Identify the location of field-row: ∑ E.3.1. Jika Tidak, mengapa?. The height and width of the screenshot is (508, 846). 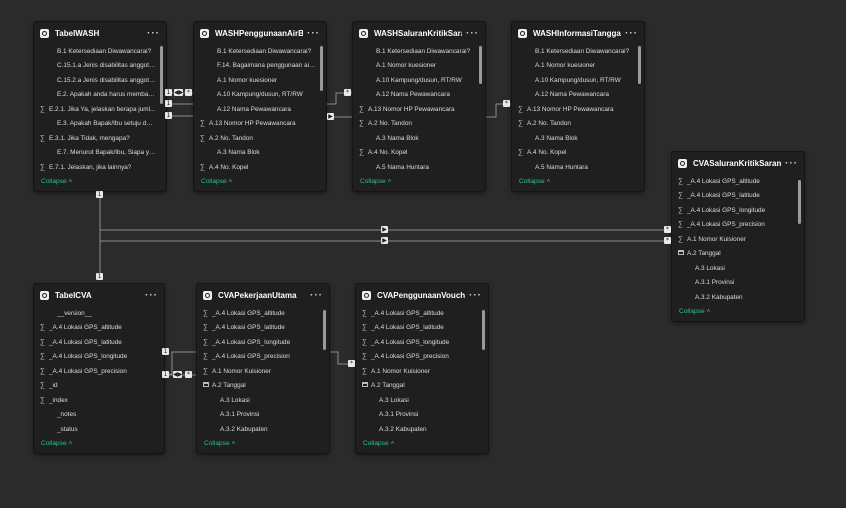
(100, 138).